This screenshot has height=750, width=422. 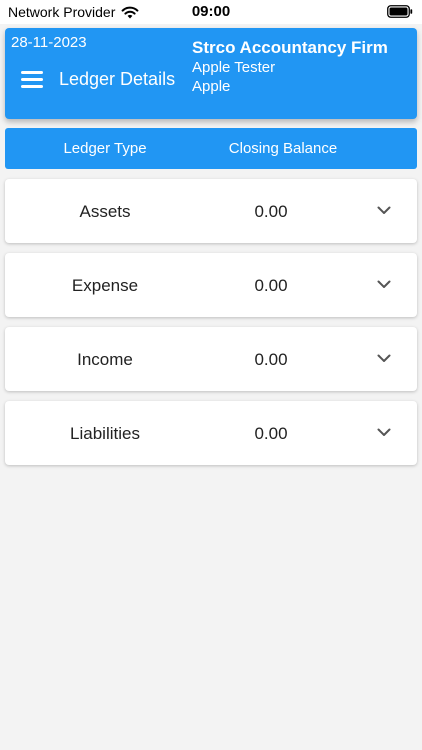 What do you see at coordinates (211, 433) in the screenshot?
I see `ledger-row-liabilities: Liabilities 0.00` at bounding box center [211, 433].